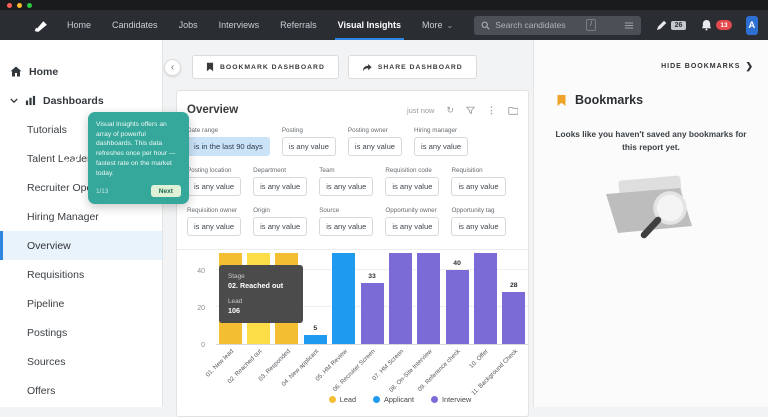 The height and width of the screenshot is (417, 768). I want to click on share-dashboard-button: SHARE DASHBOARD, so click(412, 67).